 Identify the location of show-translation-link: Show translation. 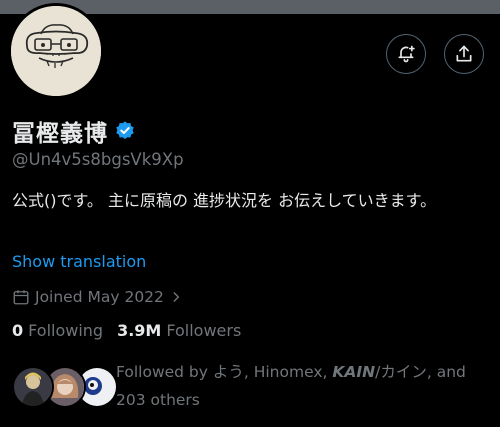
(79, 261).